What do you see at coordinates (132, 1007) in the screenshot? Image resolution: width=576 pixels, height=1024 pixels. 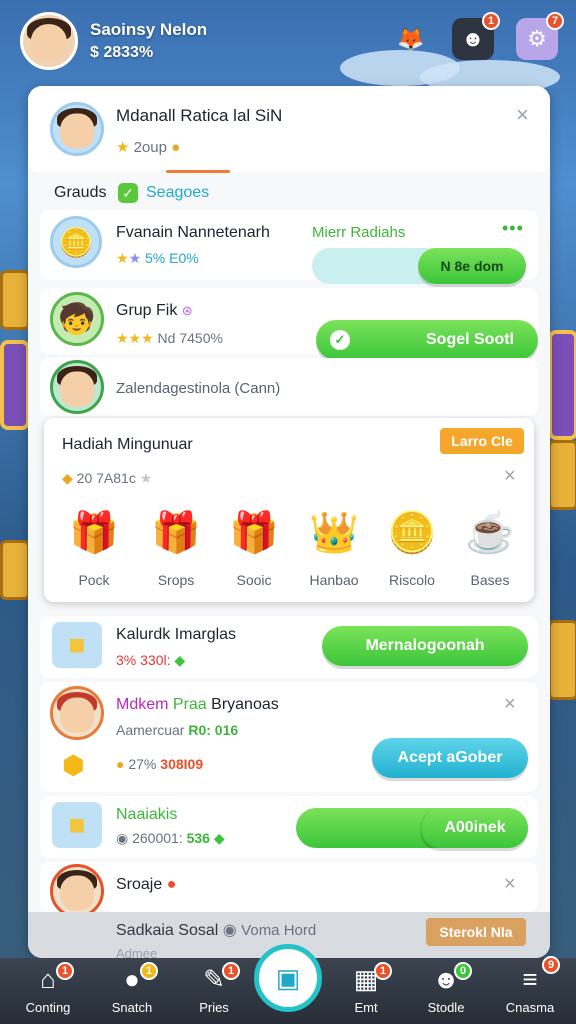 I see `nav-label: Snatch` at bounding box center [132, 1007].